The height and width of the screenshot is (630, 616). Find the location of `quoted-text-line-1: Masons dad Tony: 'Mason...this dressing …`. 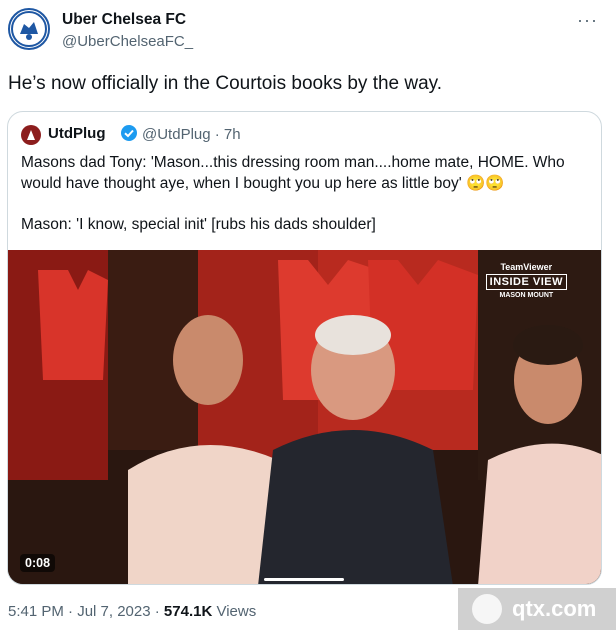

quoted-text-line-1: Masons dad Tony: 'Mason...this dressing … is located at coordinates (293, 173).